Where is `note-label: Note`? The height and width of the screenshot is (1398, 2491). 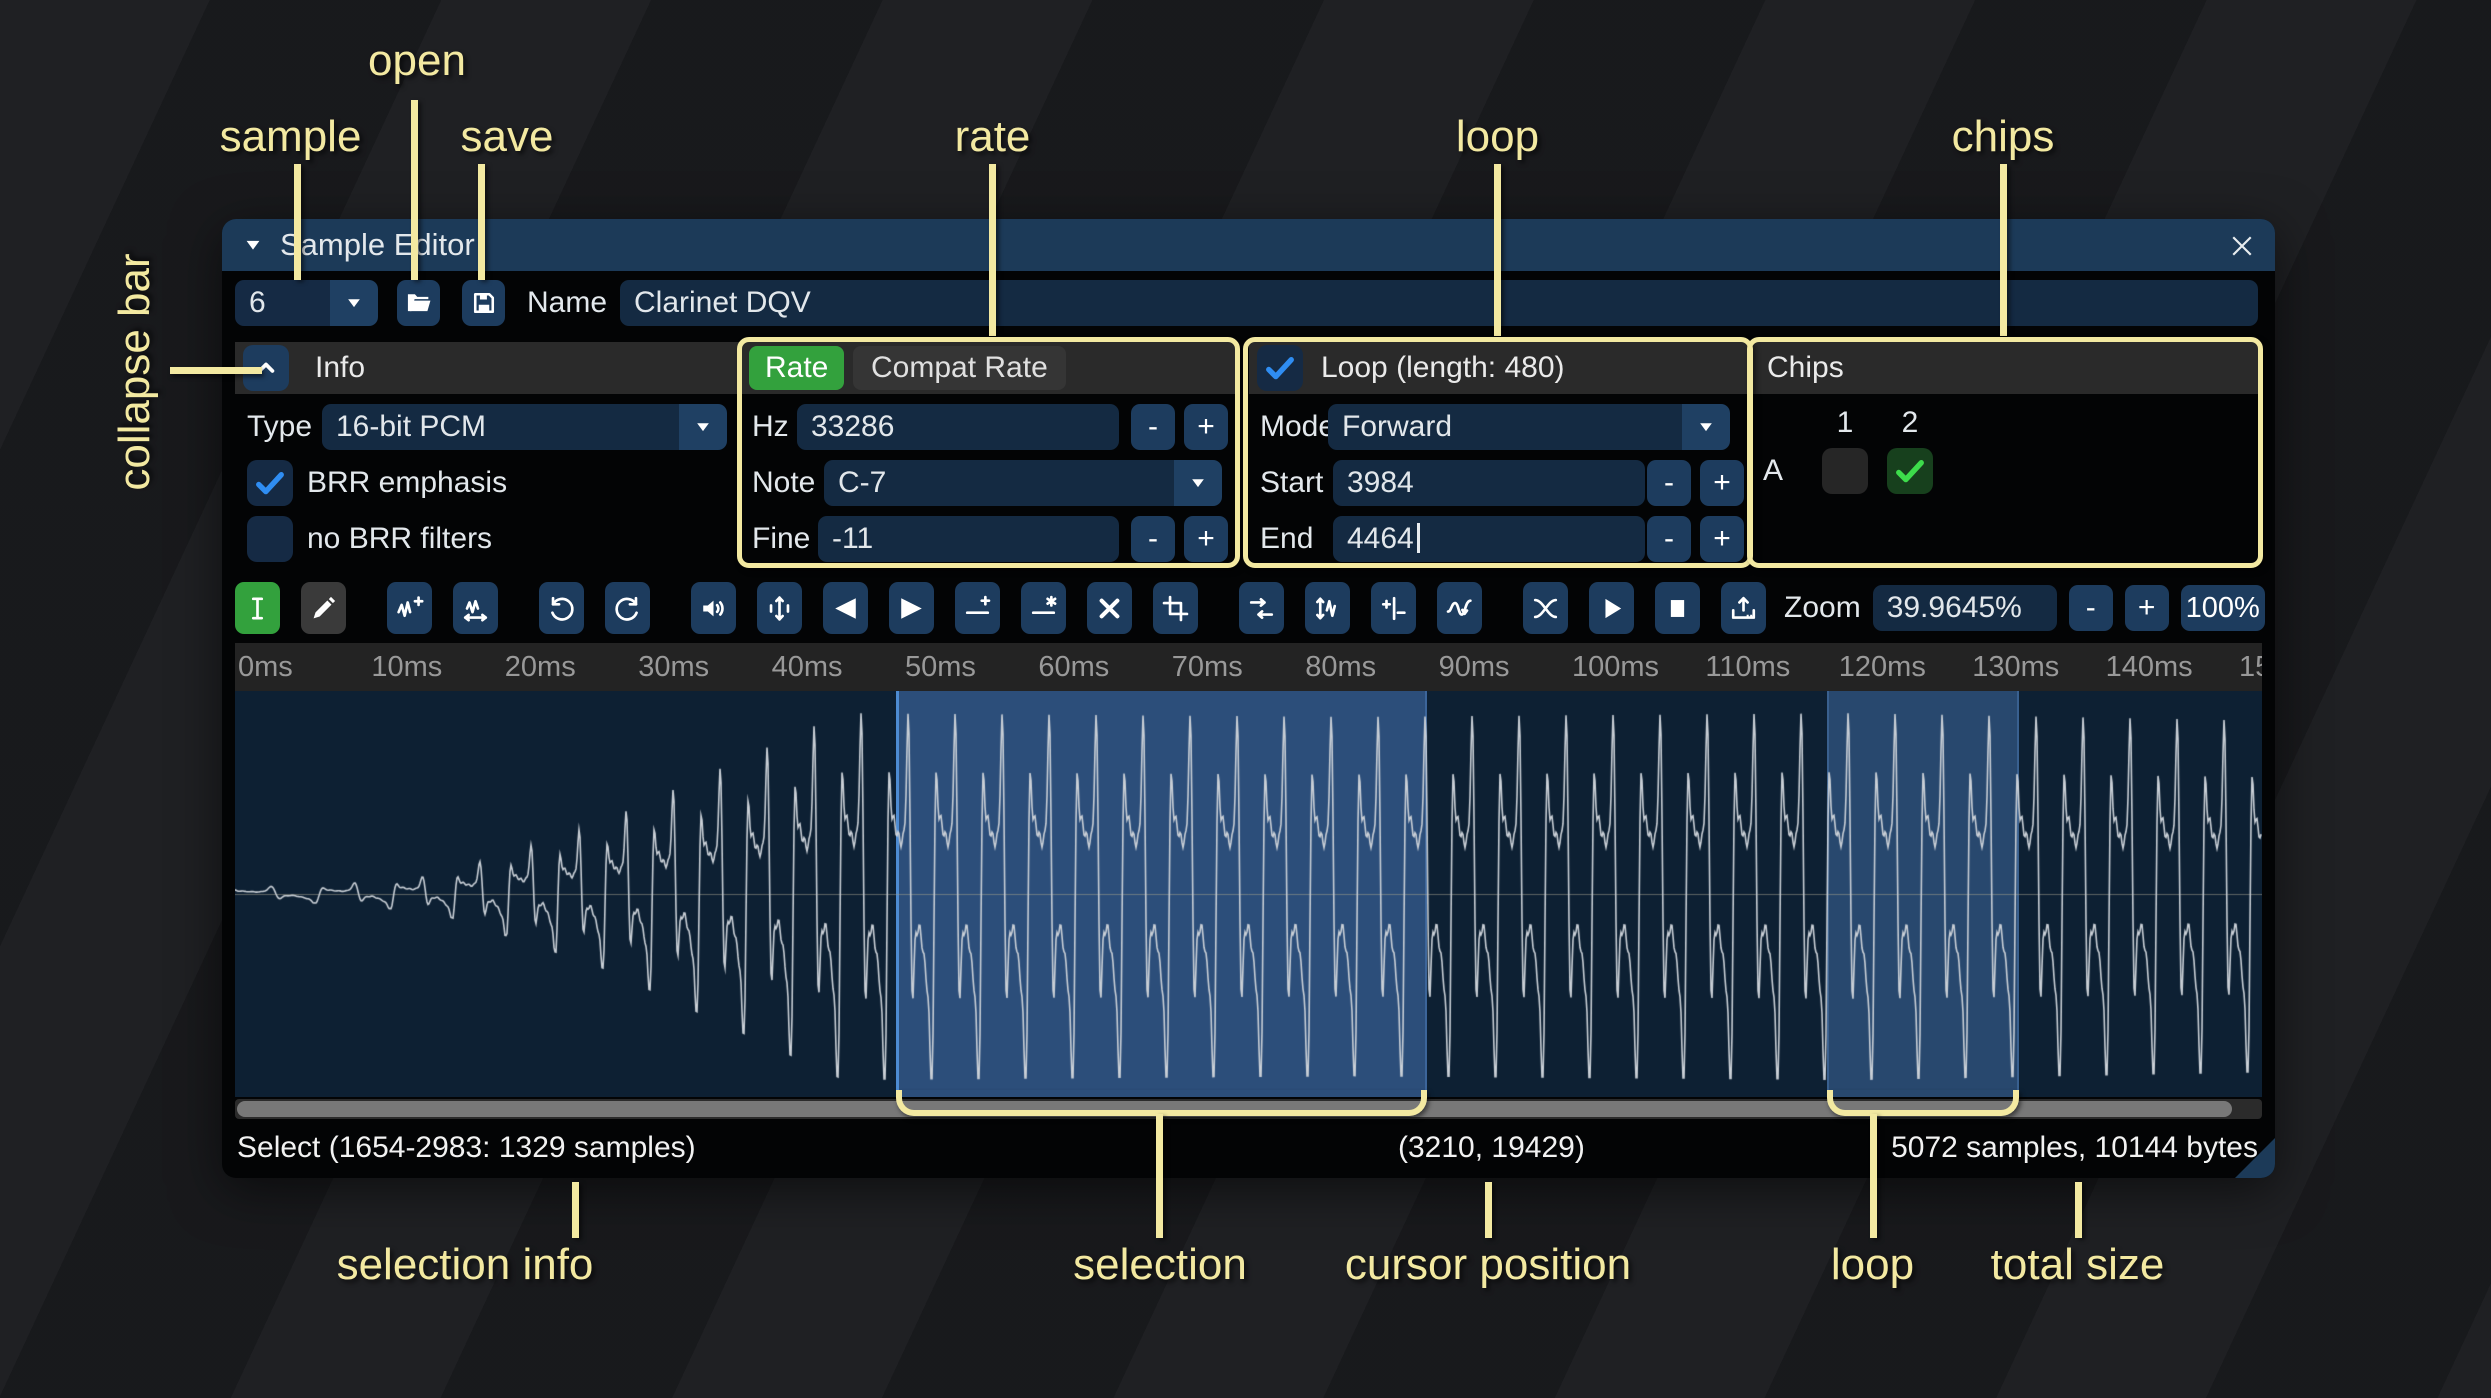
note-label: Note is located at coordinates (784, 482).